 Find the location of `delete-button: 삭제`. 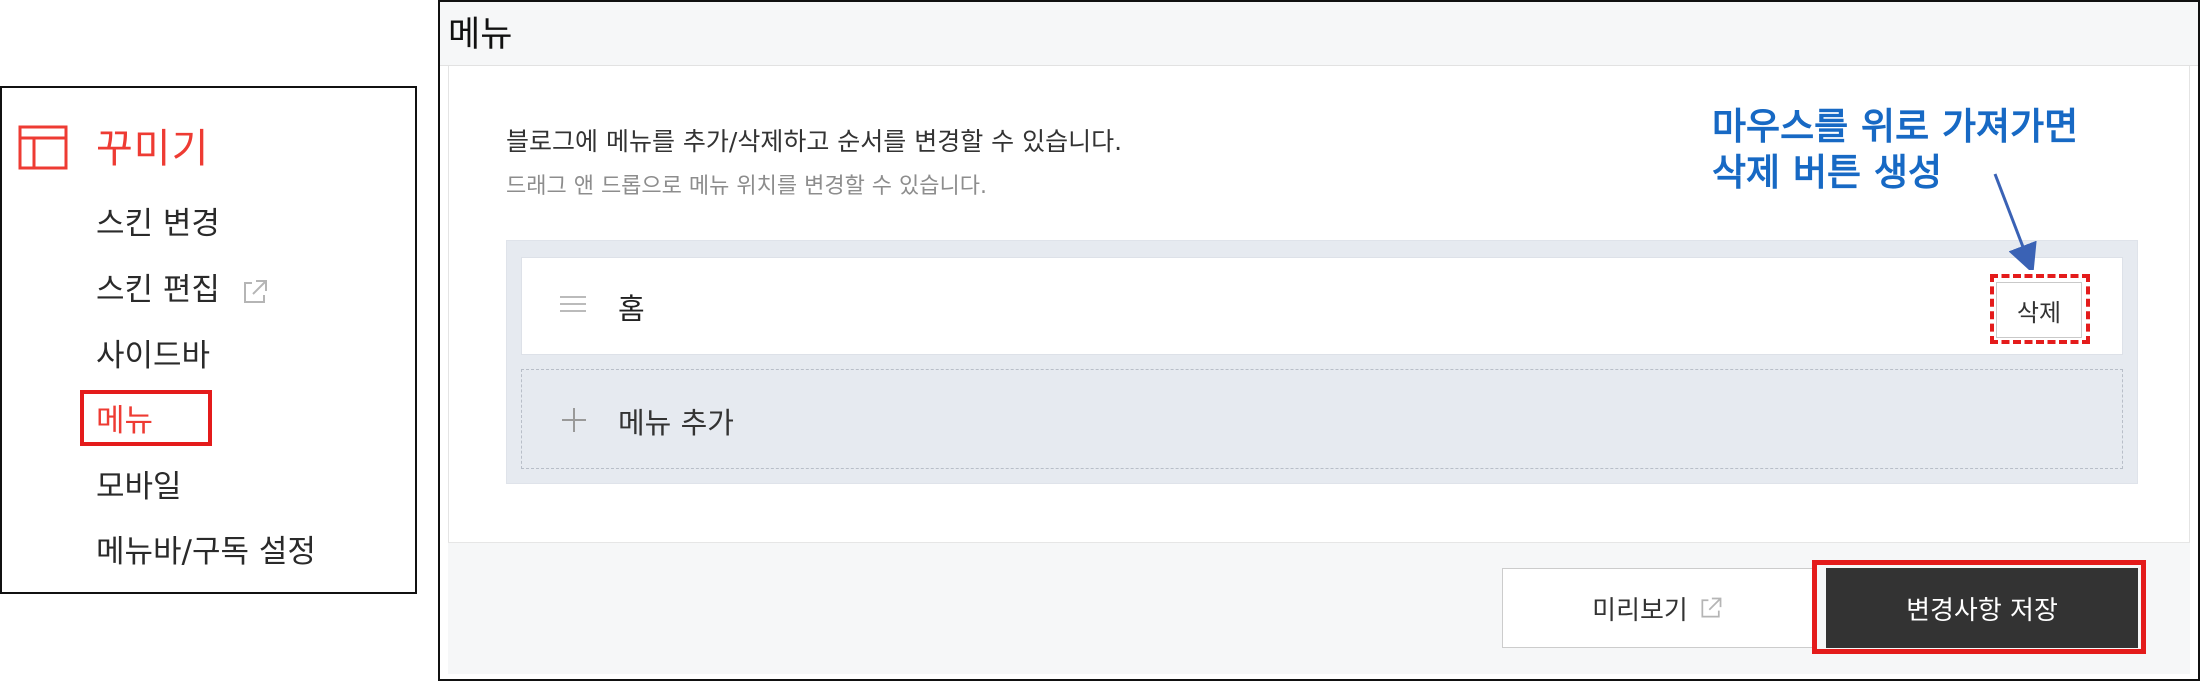

delete-button: 삭제 is located at coordinates (2039, 310).